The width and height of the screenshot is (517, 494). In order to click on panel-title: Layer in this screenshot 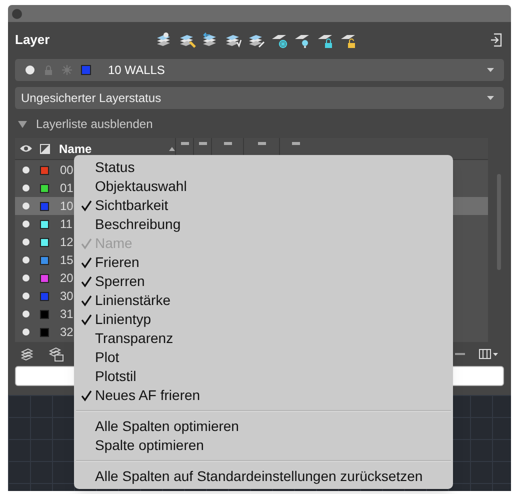, I will do `click(33, 40)`.